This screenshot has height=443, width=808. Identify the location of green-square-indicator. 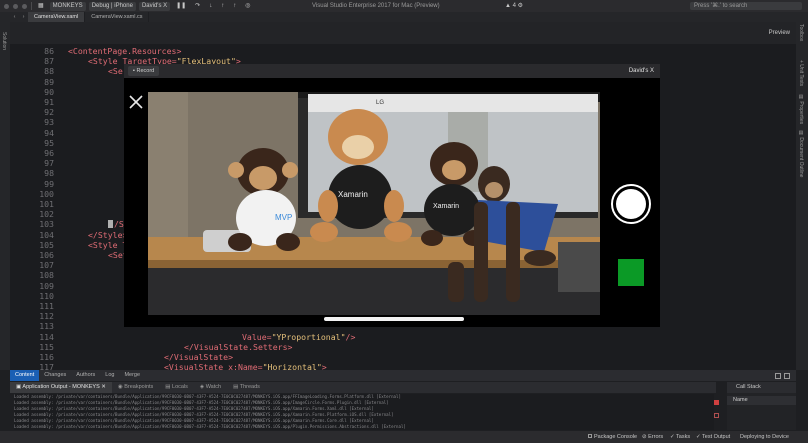
(631, 272).